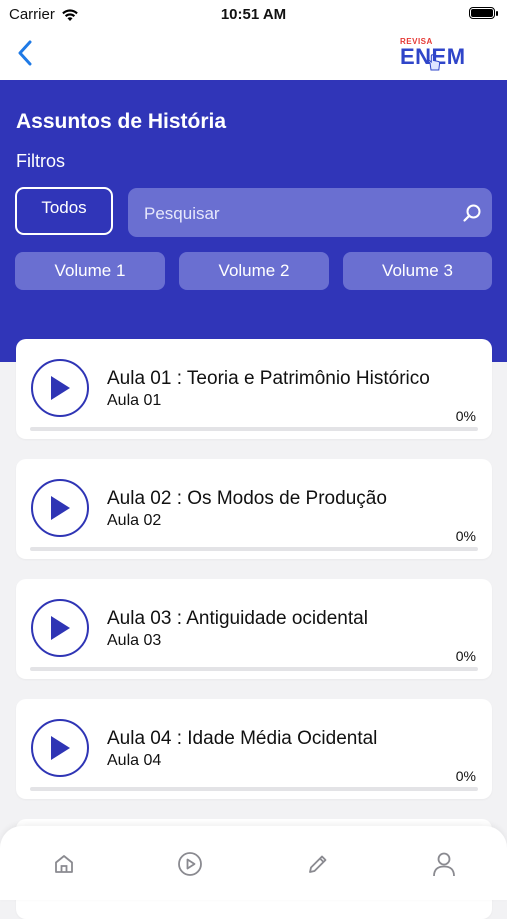 This screenshot has width=507, height=919. I want to click on revisa-enem-logo: REVISA ENEM, so click(434, 56).